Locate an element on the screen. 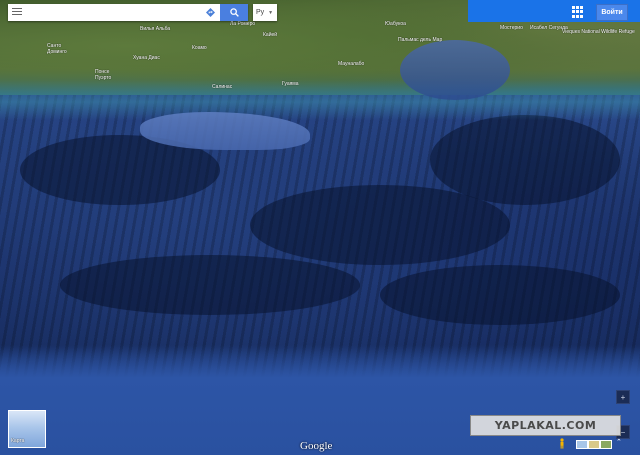 The image size is (640, 455). place-label: Юабукоа is located at coordinates (395, 24).